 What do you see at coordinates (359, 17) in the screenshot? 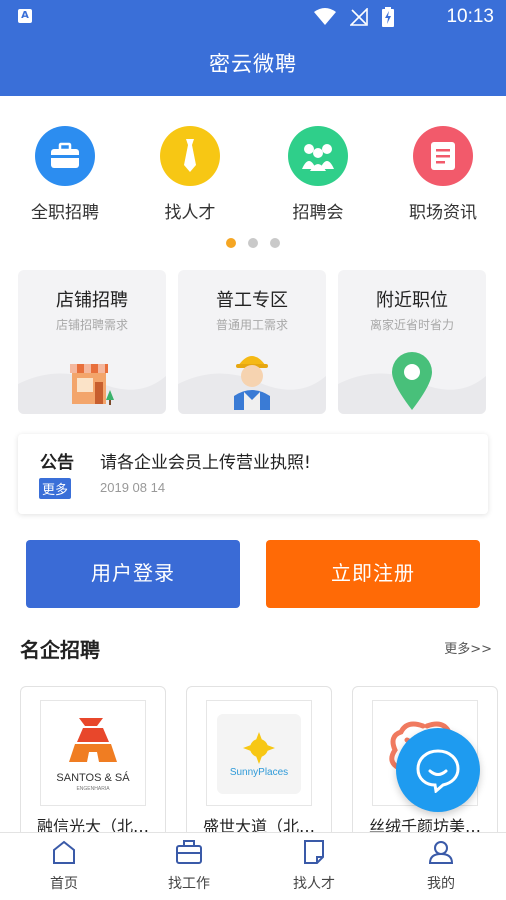
I see `no-signal-icon` at bounding box center [359, 17].